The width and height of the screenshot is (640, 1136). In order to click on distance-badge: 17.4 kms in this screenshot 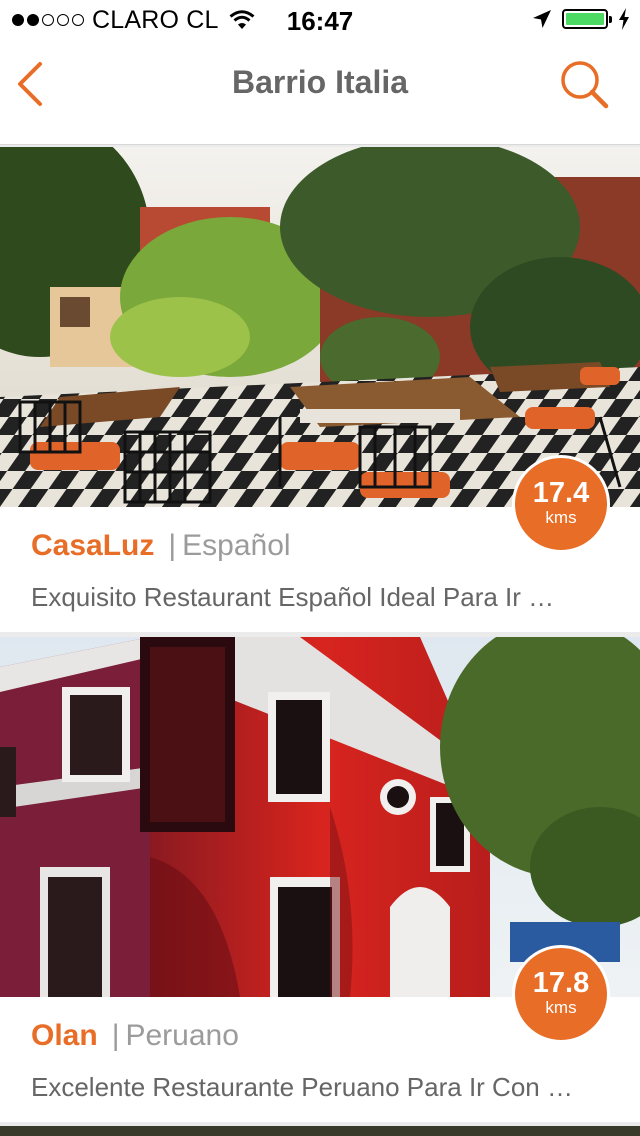, I will do `click(561, 504)`.